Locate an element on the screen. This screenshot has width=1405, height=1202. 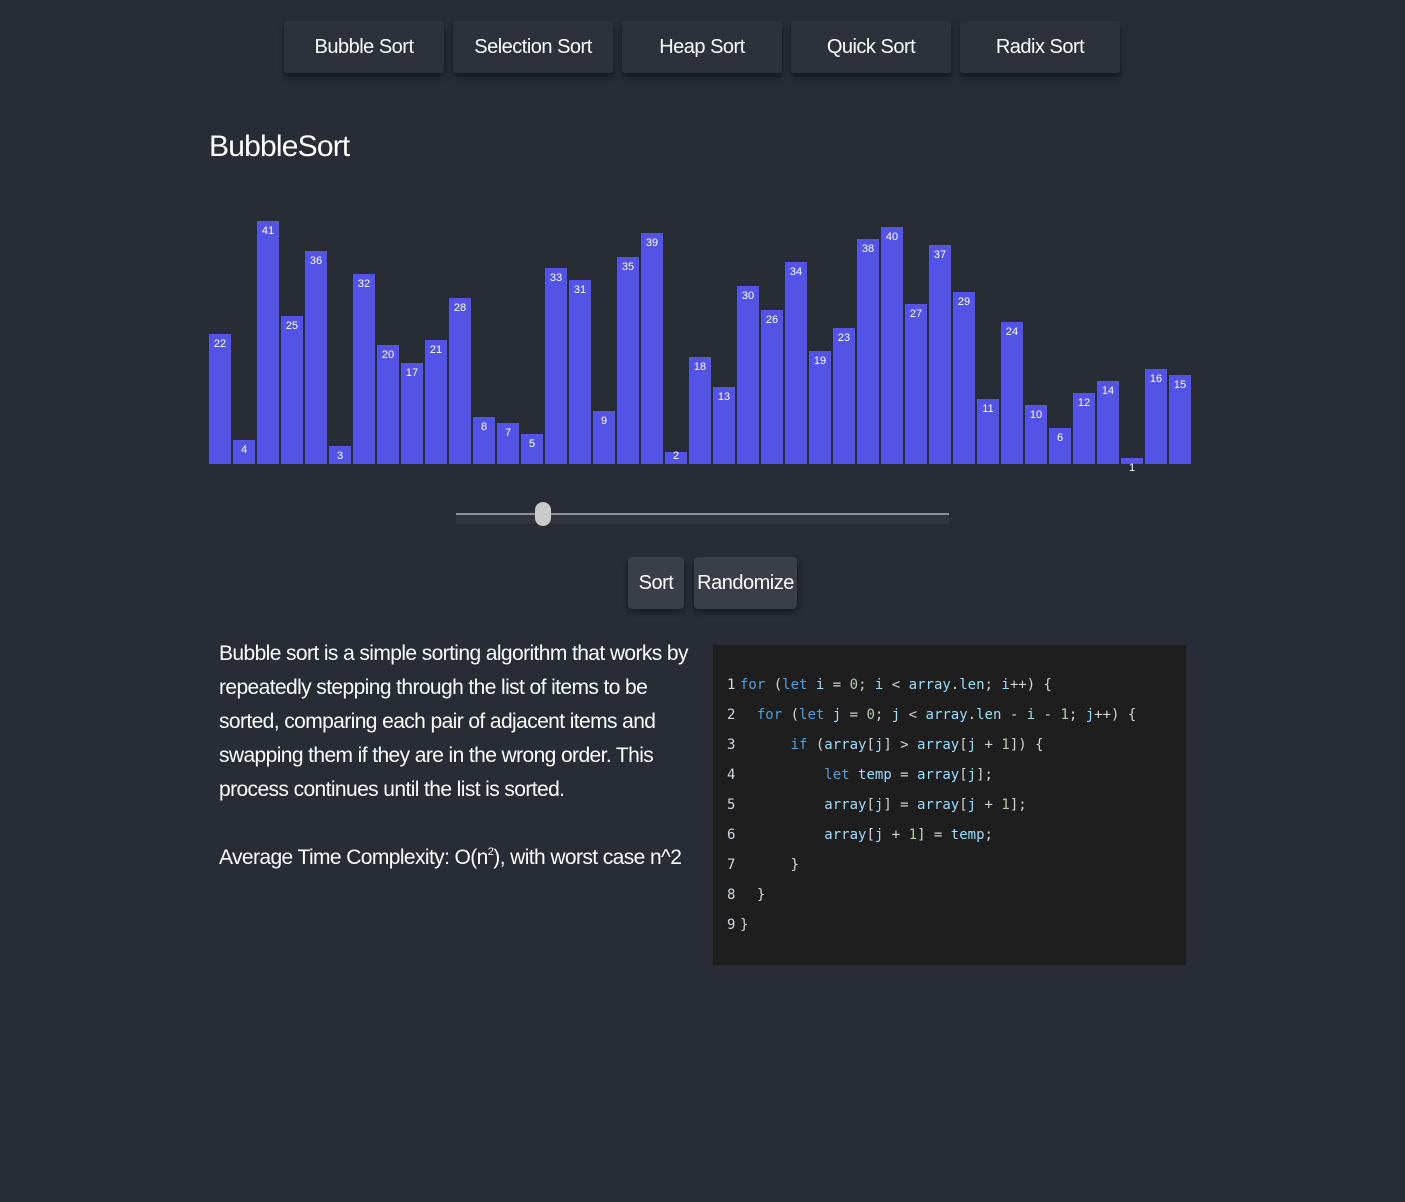
bar: 11 is located at coordinates (988, 431).